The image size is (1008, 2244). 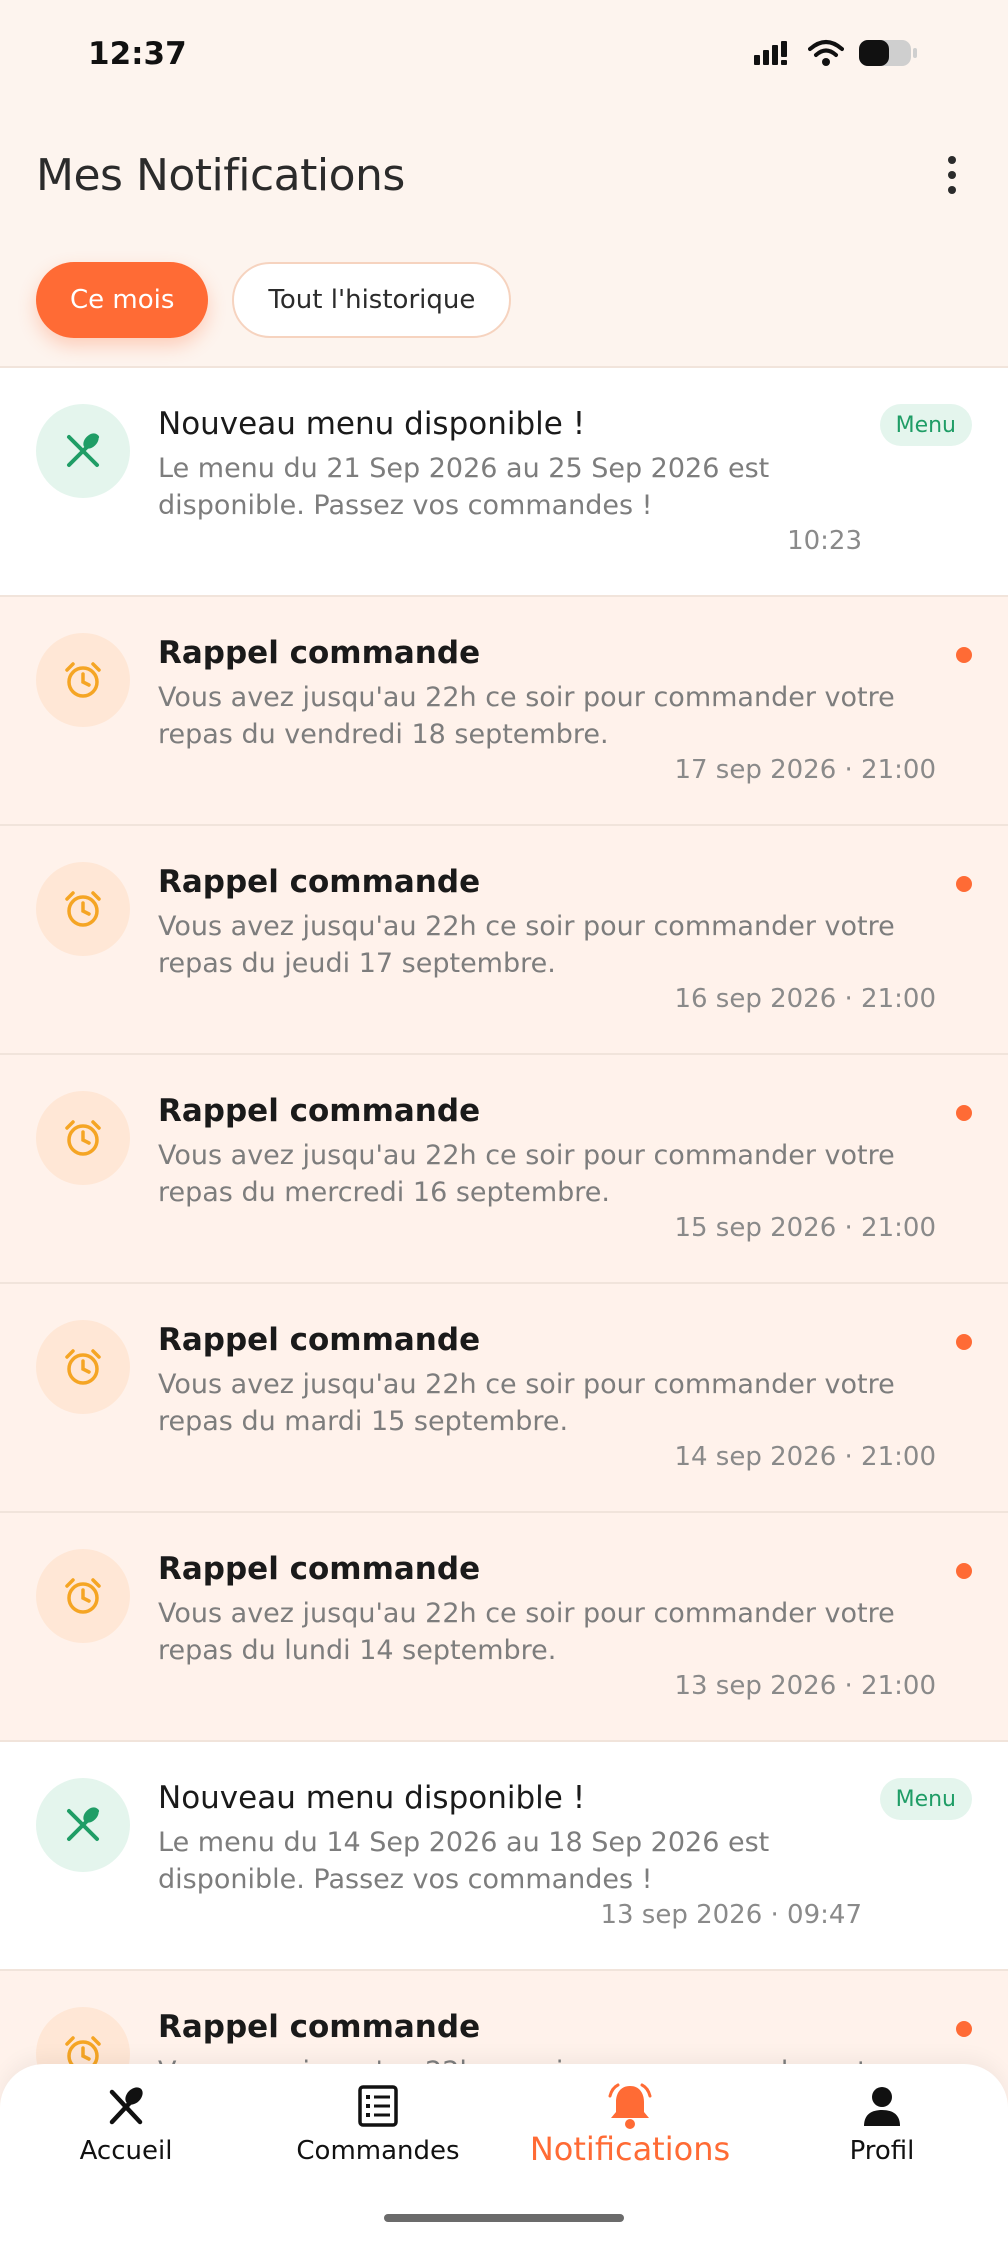 What do you see at coordinates (805, 1686) in the screenshot?
I see `notification-time: 13 sep 2026 · 21:00` at bounding box center [805, 1686].